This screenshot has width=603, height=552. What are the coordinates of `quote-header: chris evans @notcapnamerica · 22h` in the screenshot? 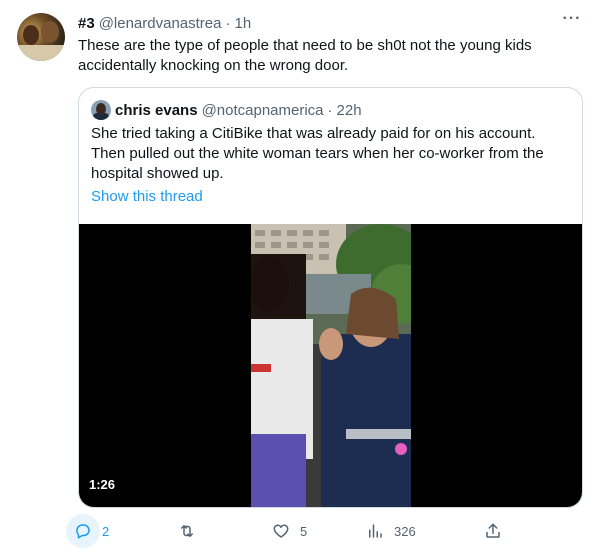 It's located at (226, 110).